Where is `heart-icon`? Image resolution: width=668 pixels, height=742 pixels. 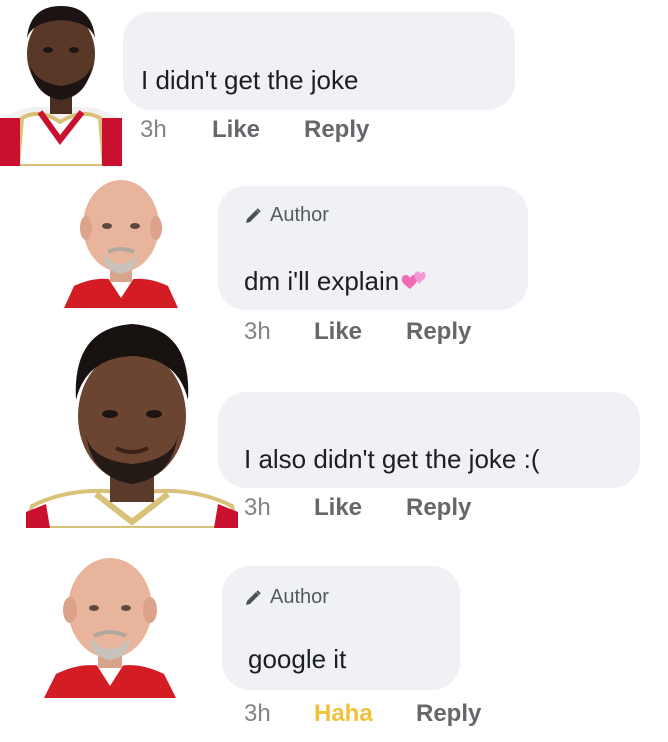 heart-icon is located at coordinates (413, 283).